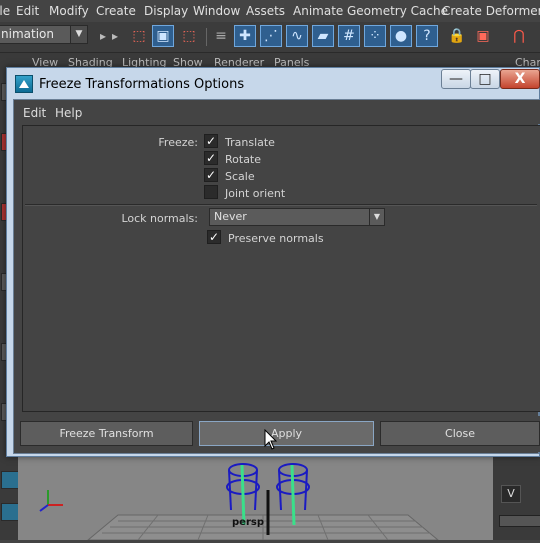 The image size is (540, 543). Describe the element at coordinates (230, 216) in the screenshot. I see `lock-normals-value: Never` at that location.